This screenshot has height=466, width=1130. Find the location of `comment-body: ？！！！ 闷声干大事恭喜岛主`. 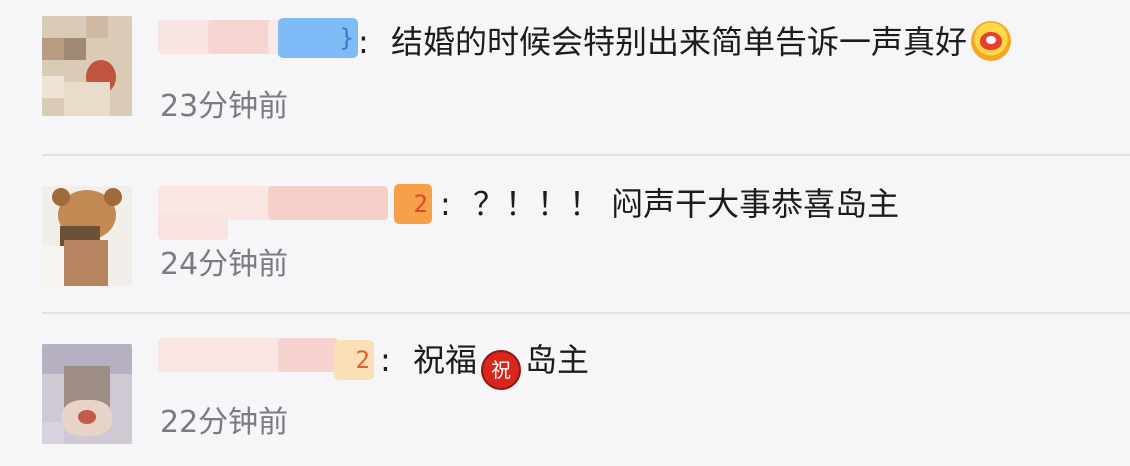

comment-body: ？！！！ 闷声干大事恭喜岛主 is located at coordinates (686, 204).